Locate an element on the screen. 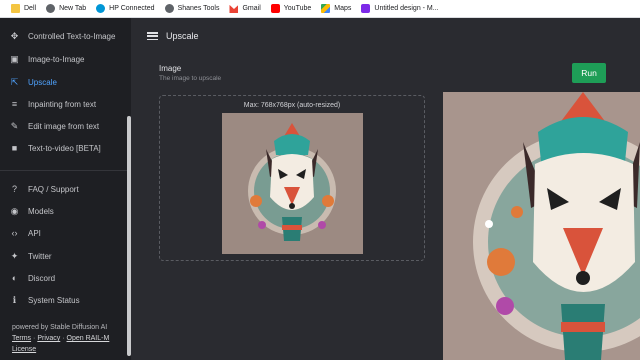 Image resolution: width=640 pixels, height=360 pixels. inpaint-icon: ≡ is located at coordinates (14, 104).